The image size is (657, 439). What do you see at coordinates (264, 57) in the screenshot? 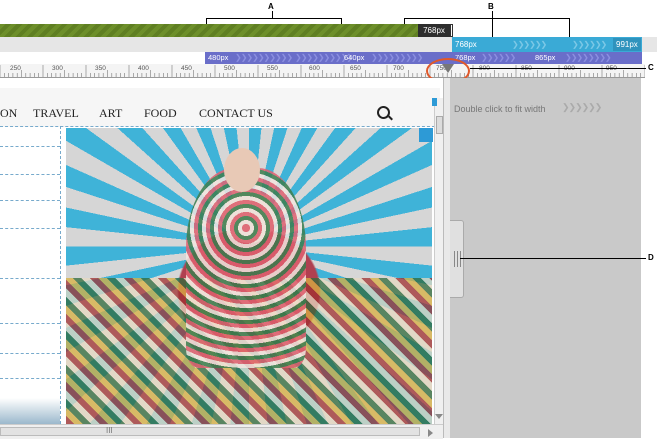
I see `purple-chevrons-1: ❯❯❯❯❯❯❯❯❯❯` at bounding box center [264, 57].